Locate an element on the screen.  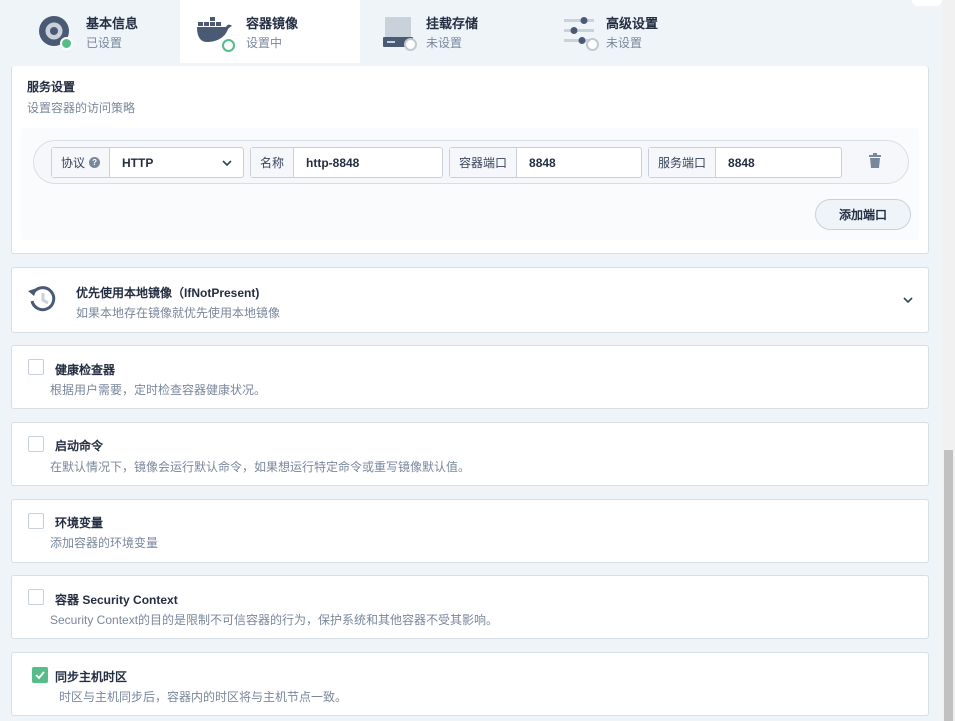
status-dot-in-progress is located at coordinates (228, 45).